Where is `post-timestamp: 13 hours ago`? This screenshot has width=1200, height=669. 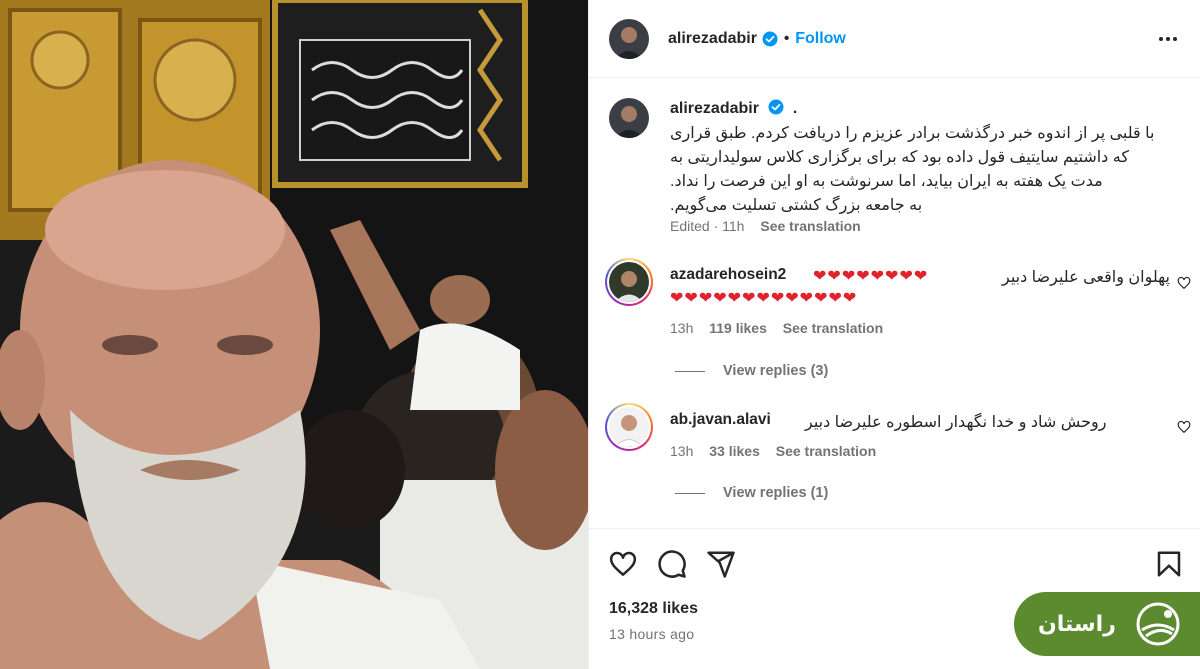
post-timestamp: 13 hours ago is located at coordinates (651, 634).